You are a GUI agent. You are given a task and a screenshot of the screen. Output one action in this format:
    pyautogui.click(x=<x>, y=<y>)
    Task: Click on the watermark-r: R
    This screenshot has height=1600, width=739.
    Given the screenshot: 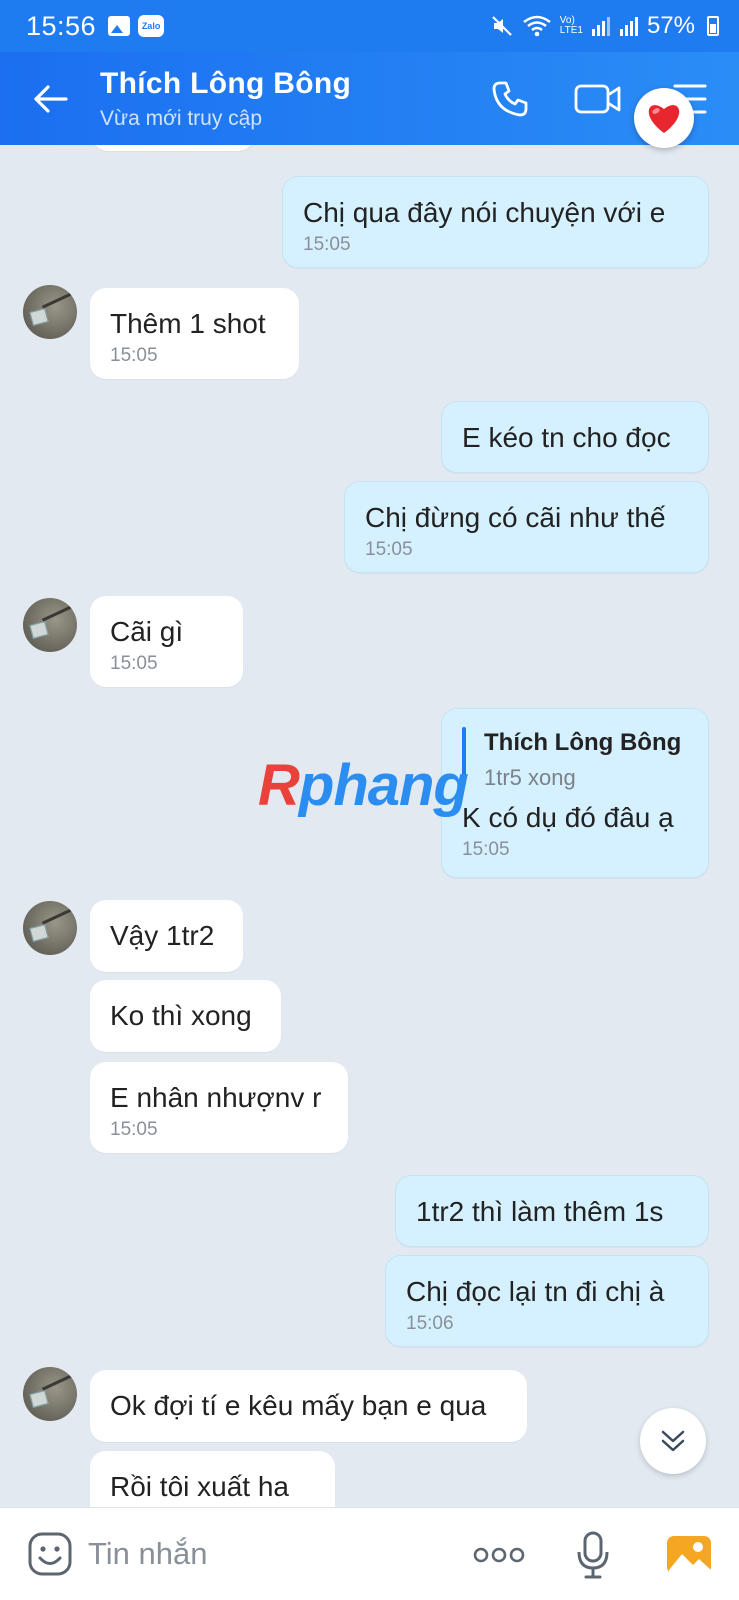 What is the action you would take?
    pyautogui.click(x=279, y=785)
    